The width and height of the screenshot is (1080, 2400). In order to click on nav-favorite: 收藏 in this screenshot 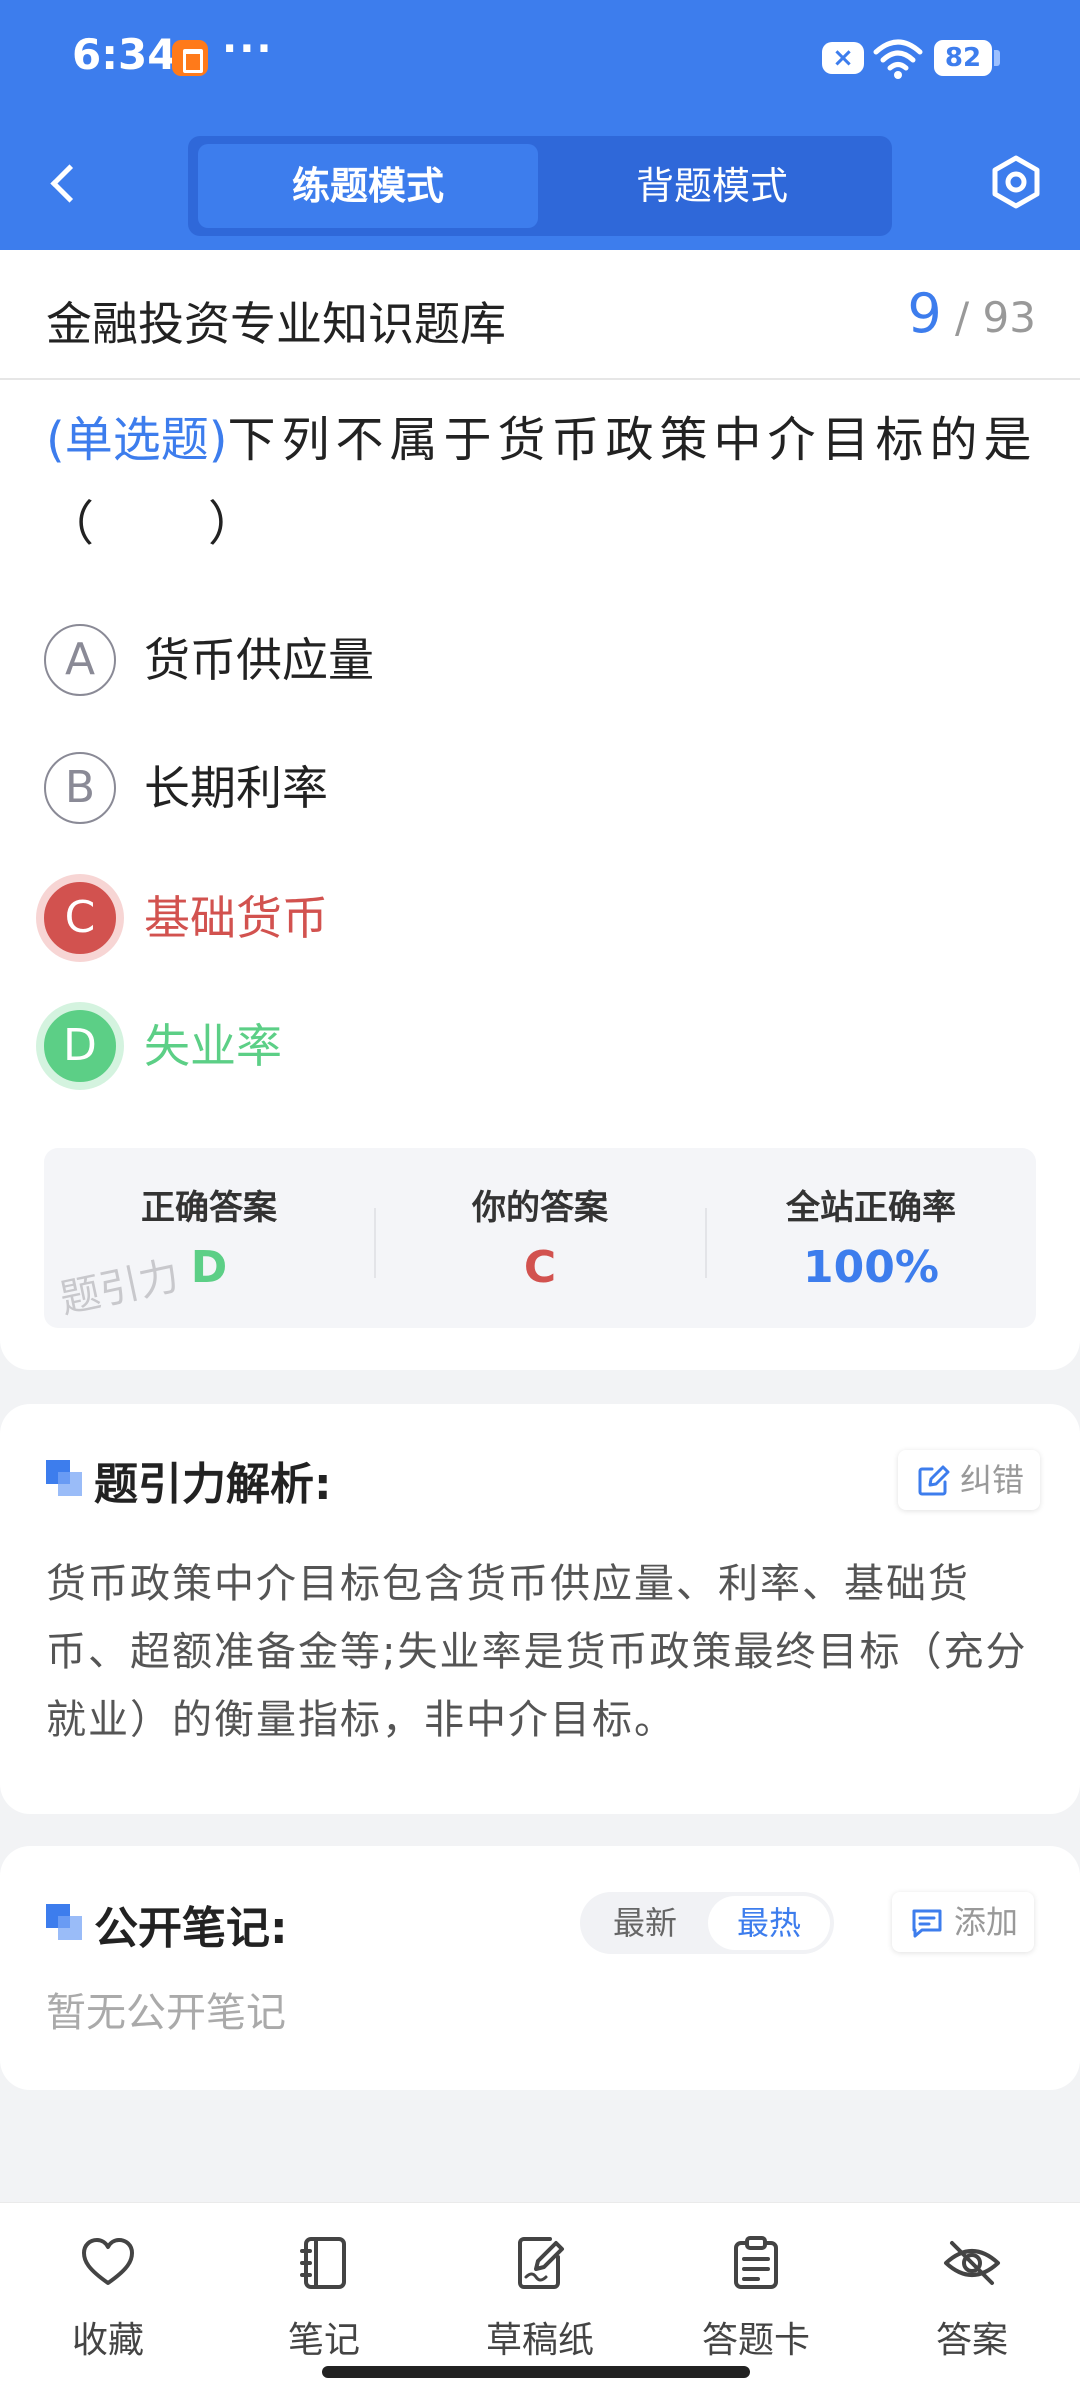, I will do `click(108, 2295)`.